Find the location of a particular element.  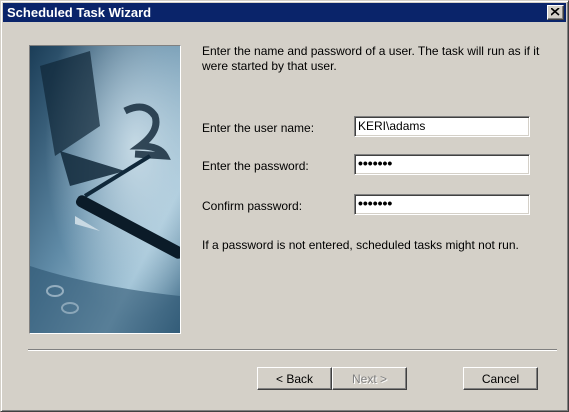

confirm-password-value: ••••••• is located at coordinates (375, 203).